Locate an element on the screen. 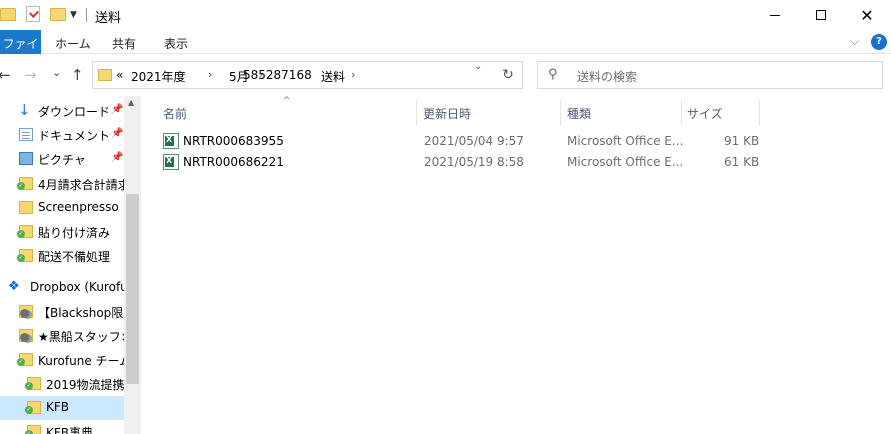 Image resolution: width=891 pixels, height=434 pixels. sidebar-item-april-billing: 4月請求合計請求 is located at coordinates (62, 184).